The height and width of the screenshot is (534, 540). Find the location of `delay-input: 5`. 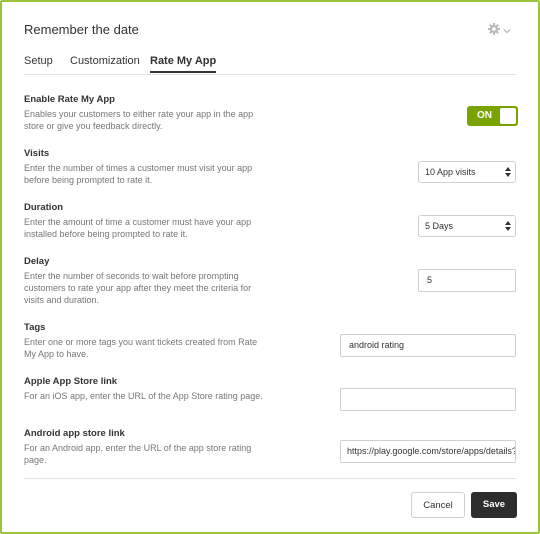

delay-input: 5 is located at coordinates (467, 280).